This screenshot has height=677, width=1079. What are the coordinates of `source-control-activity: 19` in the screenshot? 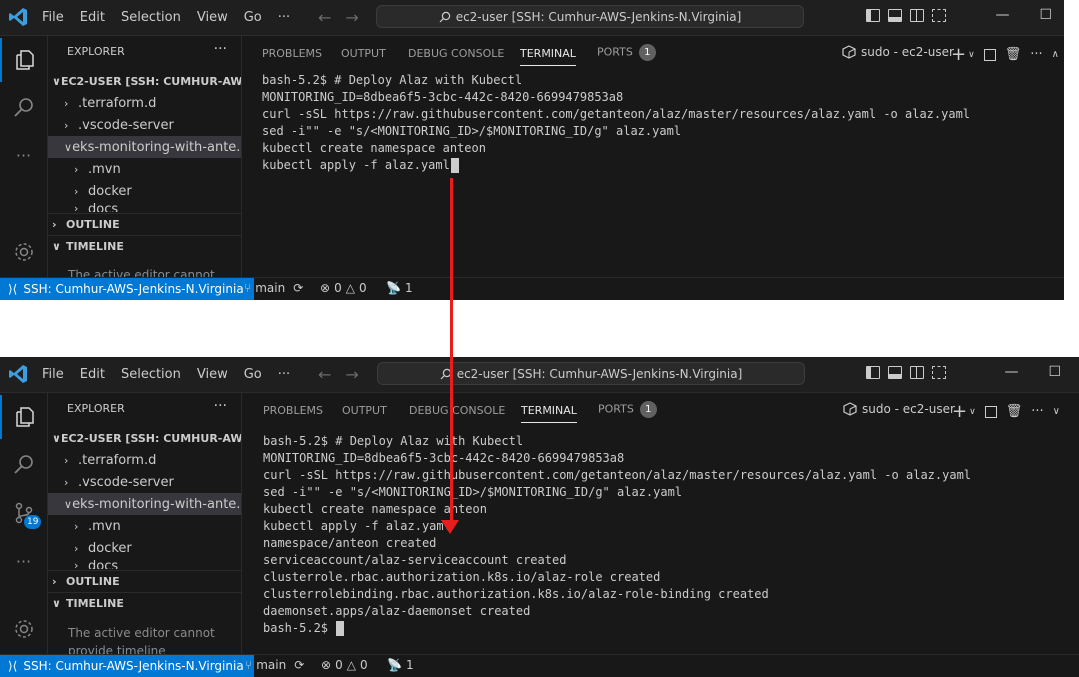 It's located at (23, 513).